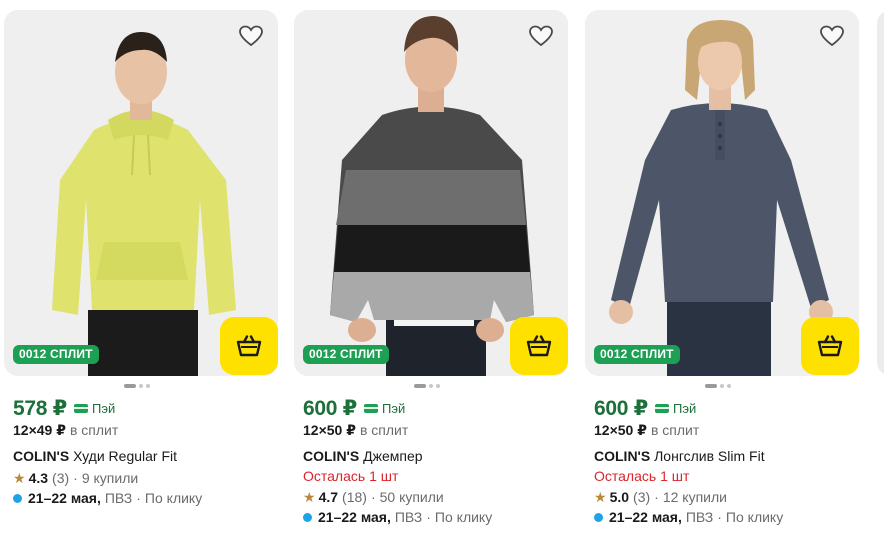 The width and height of the screenshot is (884, 539). I want to click on rating-score: 4.7, so click(328, 497).